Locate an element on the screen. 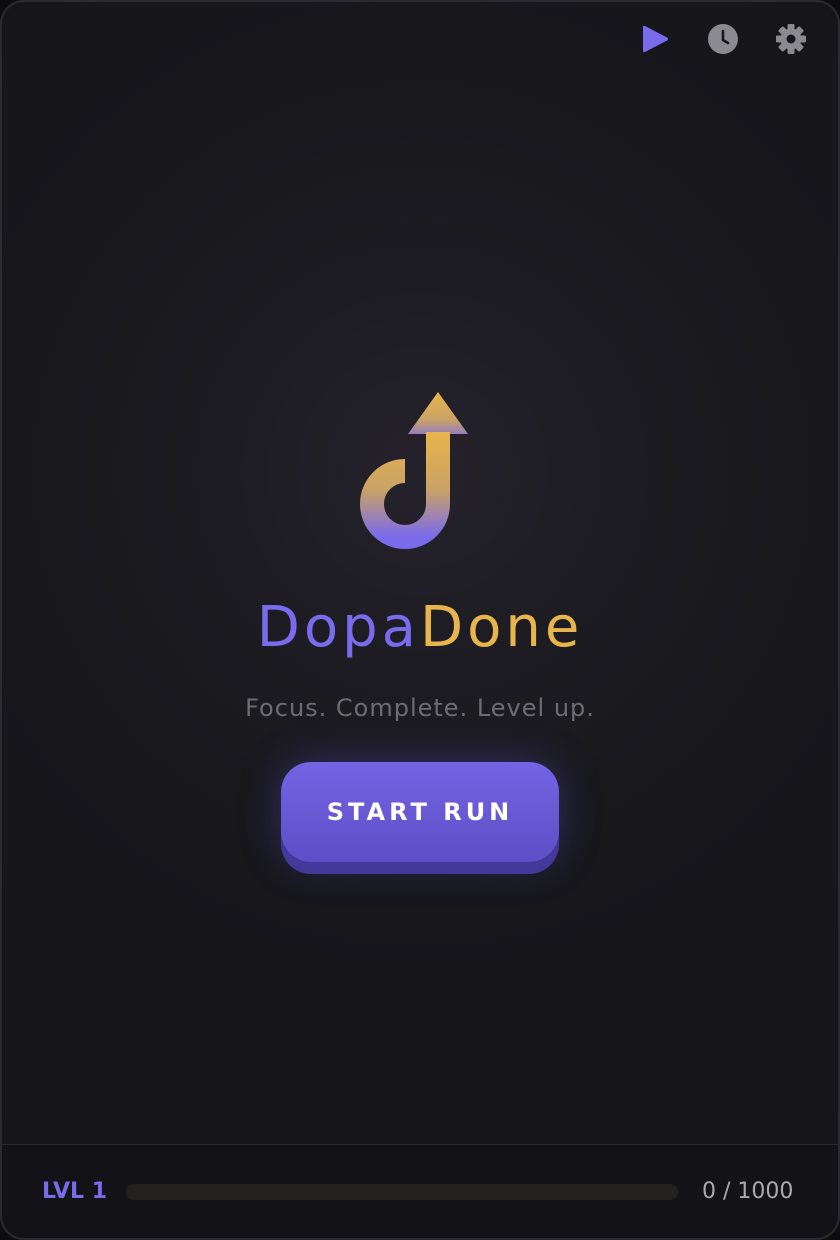 The width and height of the screenshot is (840, 1240). status-bar: LVL 1 0 / 1000 is located at coordinates (420, 1191).